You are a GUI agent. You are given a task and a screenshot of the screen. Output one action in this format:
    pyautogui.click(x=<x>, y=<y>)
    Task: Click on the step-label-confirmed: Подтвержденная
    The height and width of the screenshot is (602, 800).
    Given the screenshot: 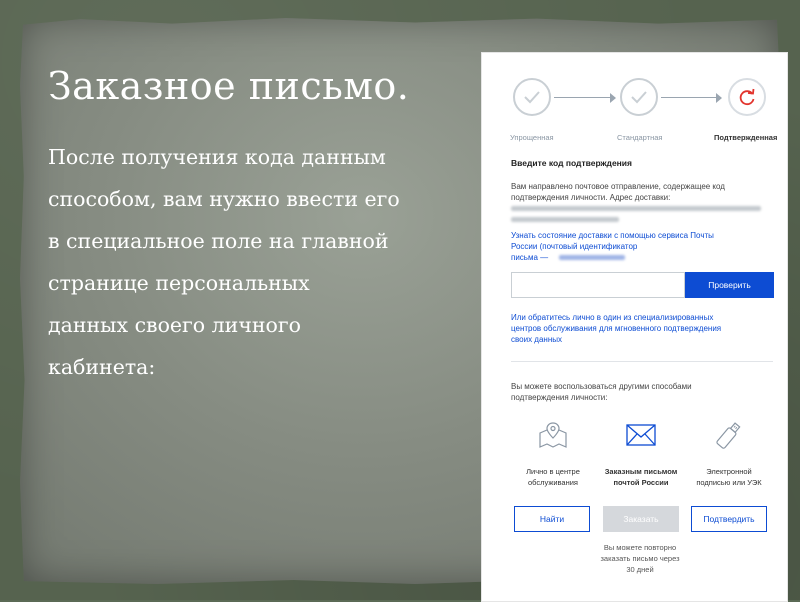 What is the action you would take?
    pyautogui.click(x=746, y=137)
    